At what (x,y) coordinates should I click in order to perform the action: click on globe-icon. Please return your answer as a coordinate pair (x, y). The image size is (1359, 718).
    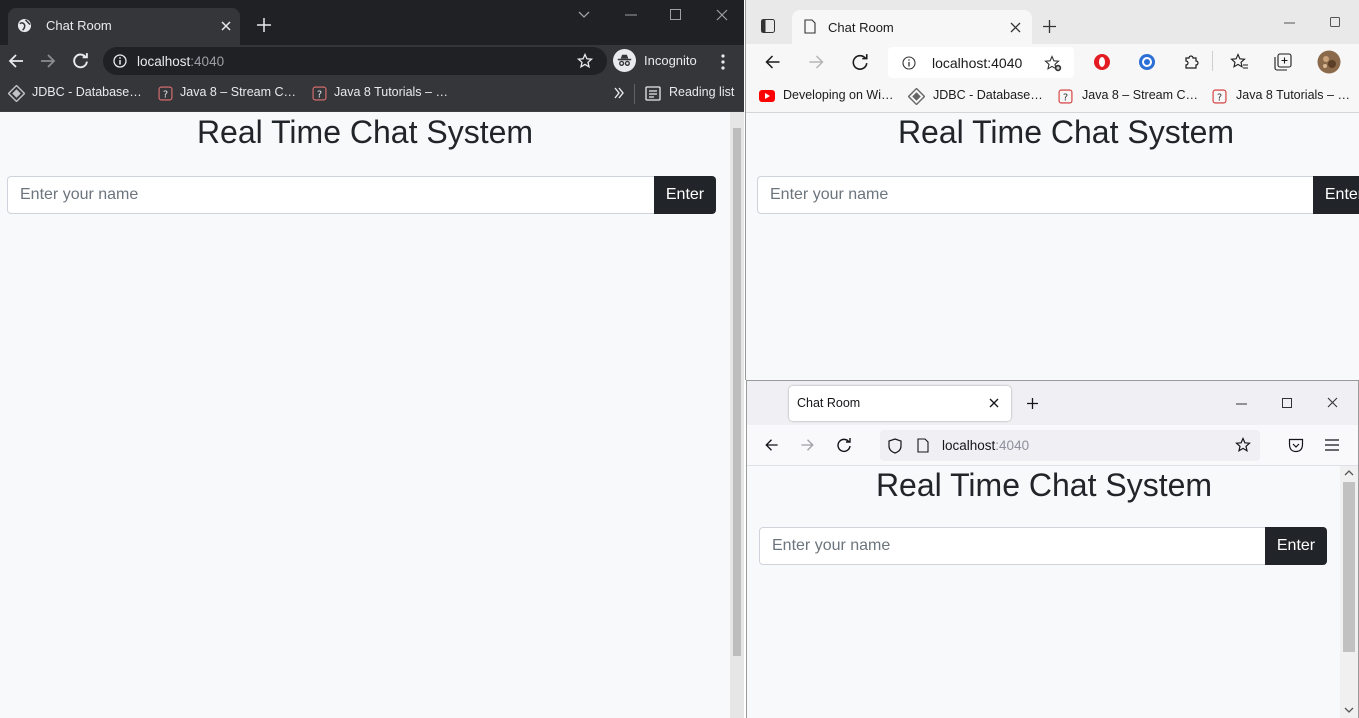
    Looking at the image, I should click on (24, 25).